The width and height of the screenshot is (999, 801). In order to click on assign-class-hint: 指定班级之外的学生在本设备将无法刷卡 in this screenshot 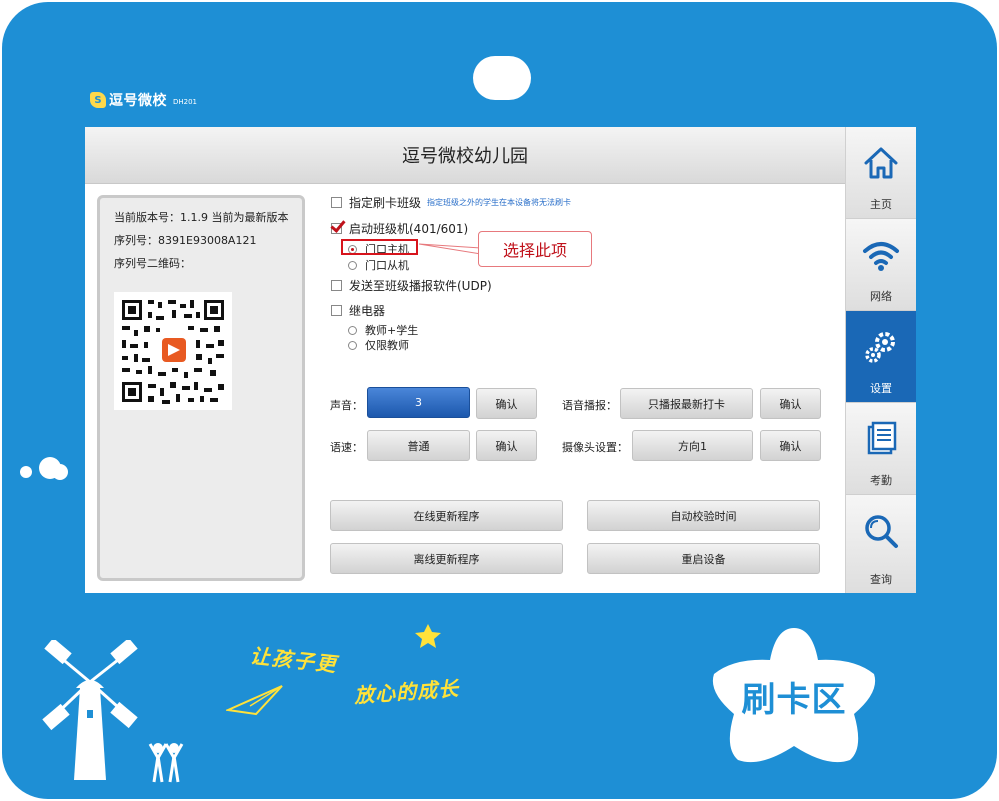, I will do `click(499, 202)`.